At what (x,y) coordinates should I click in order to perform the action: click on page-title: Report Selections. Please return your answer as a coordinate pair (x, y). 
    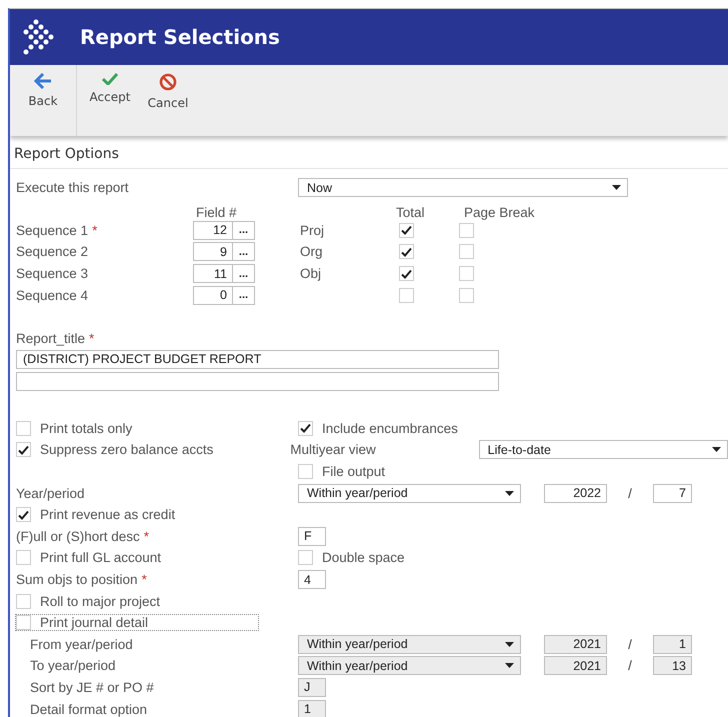
    Looking at the image, I should click on (180, 37).